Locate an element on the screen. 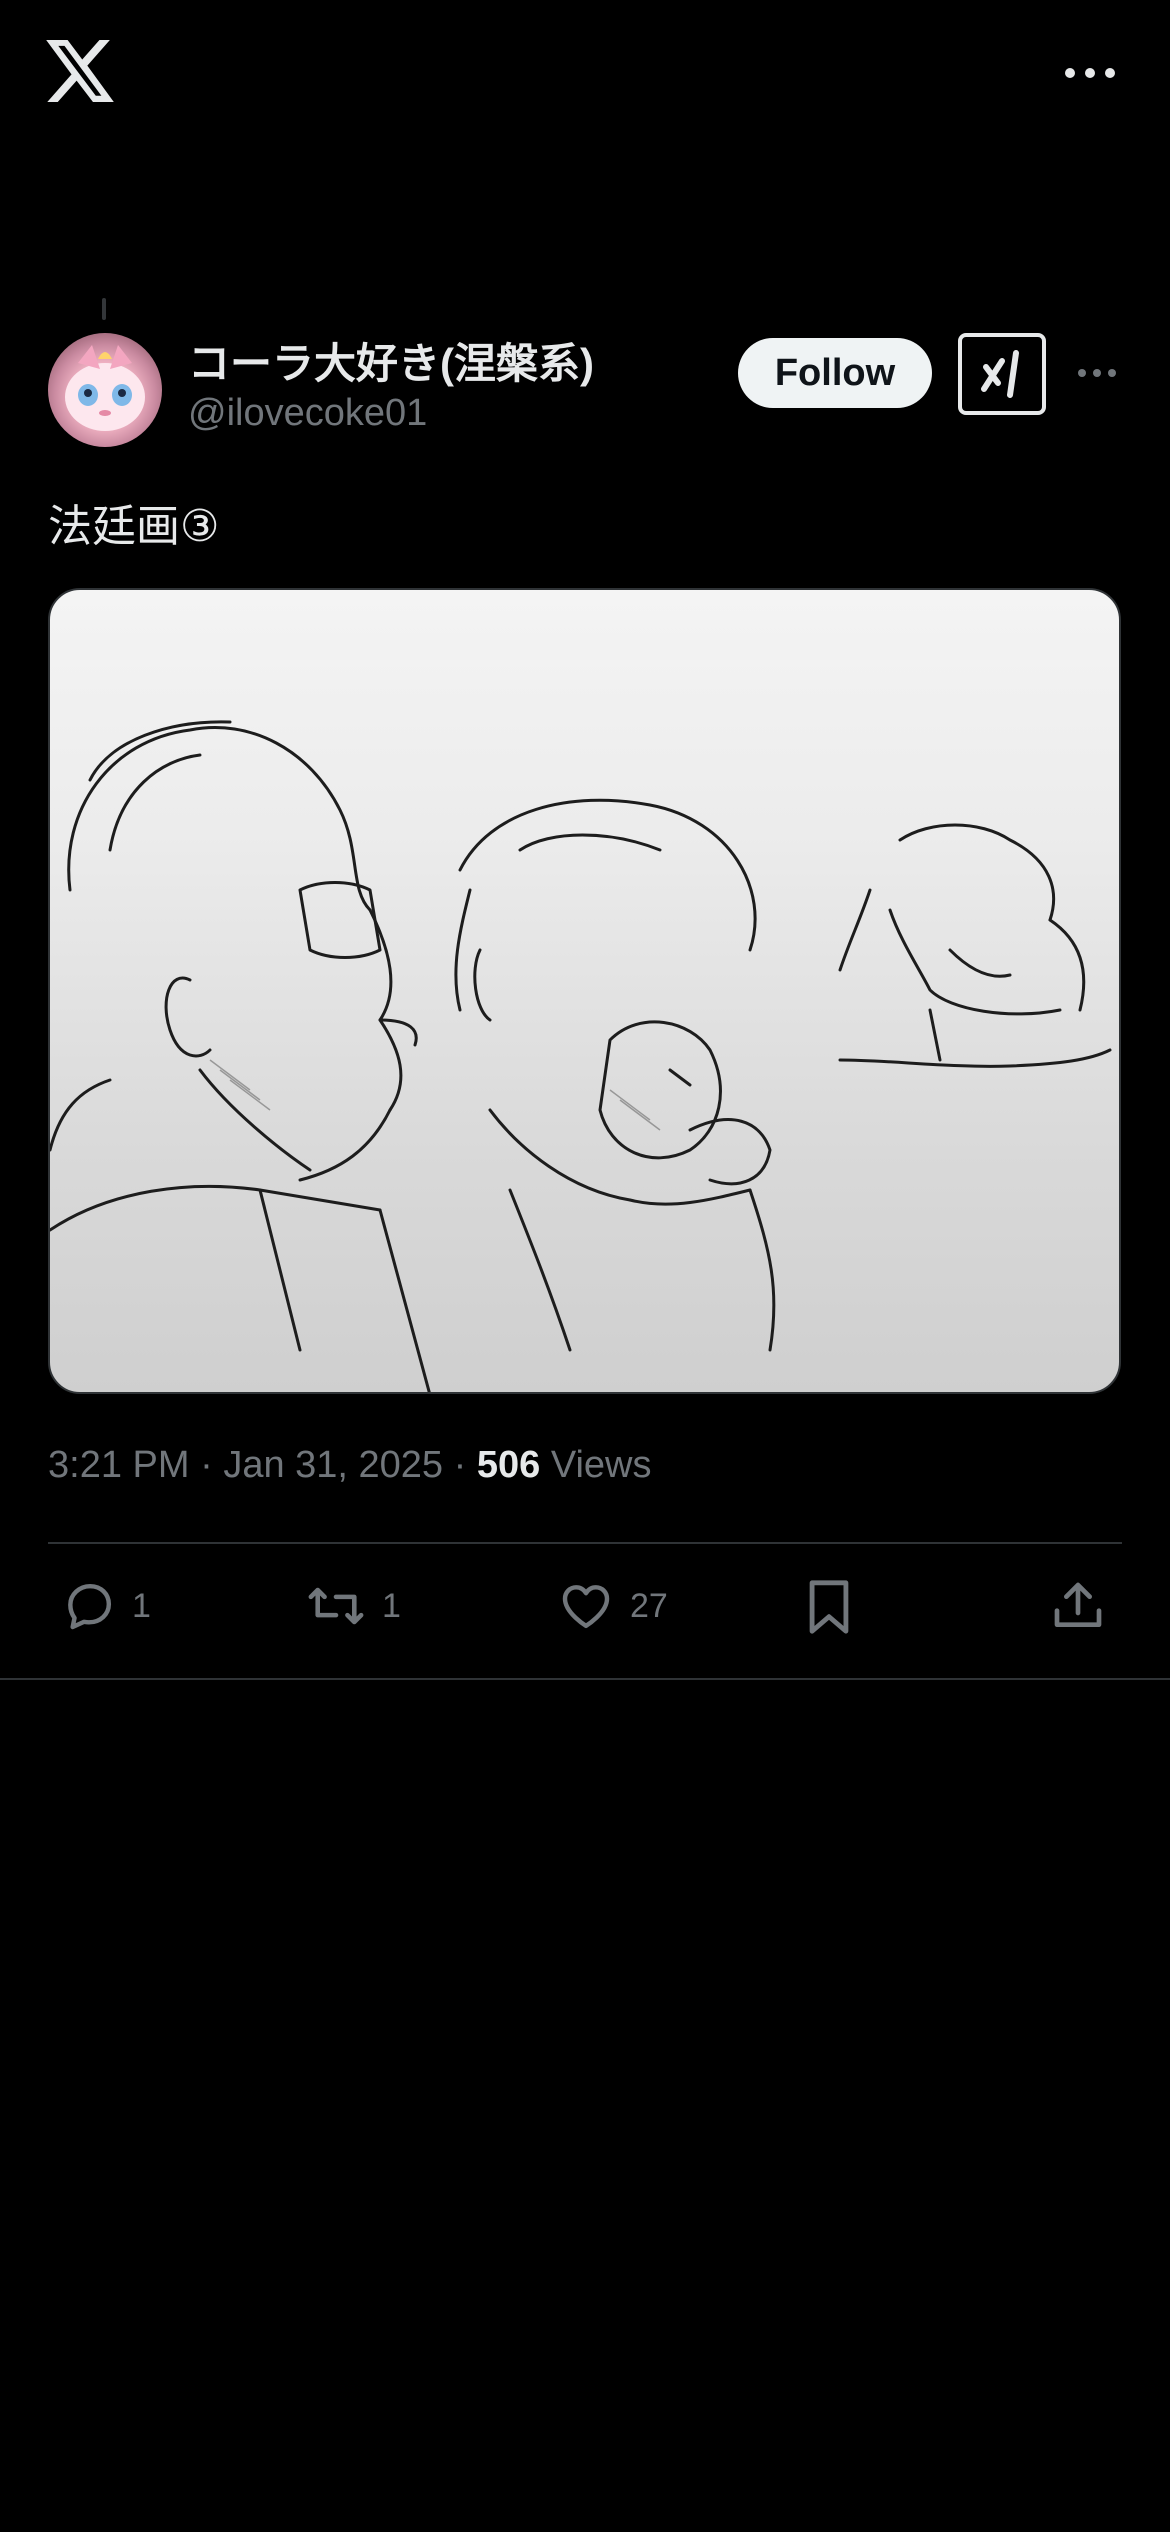 The image size is (1170, 2532). post-meta: 3:21 PM · Jan 31, 2025 · 506 Views is located at coordinates (350, 1465).